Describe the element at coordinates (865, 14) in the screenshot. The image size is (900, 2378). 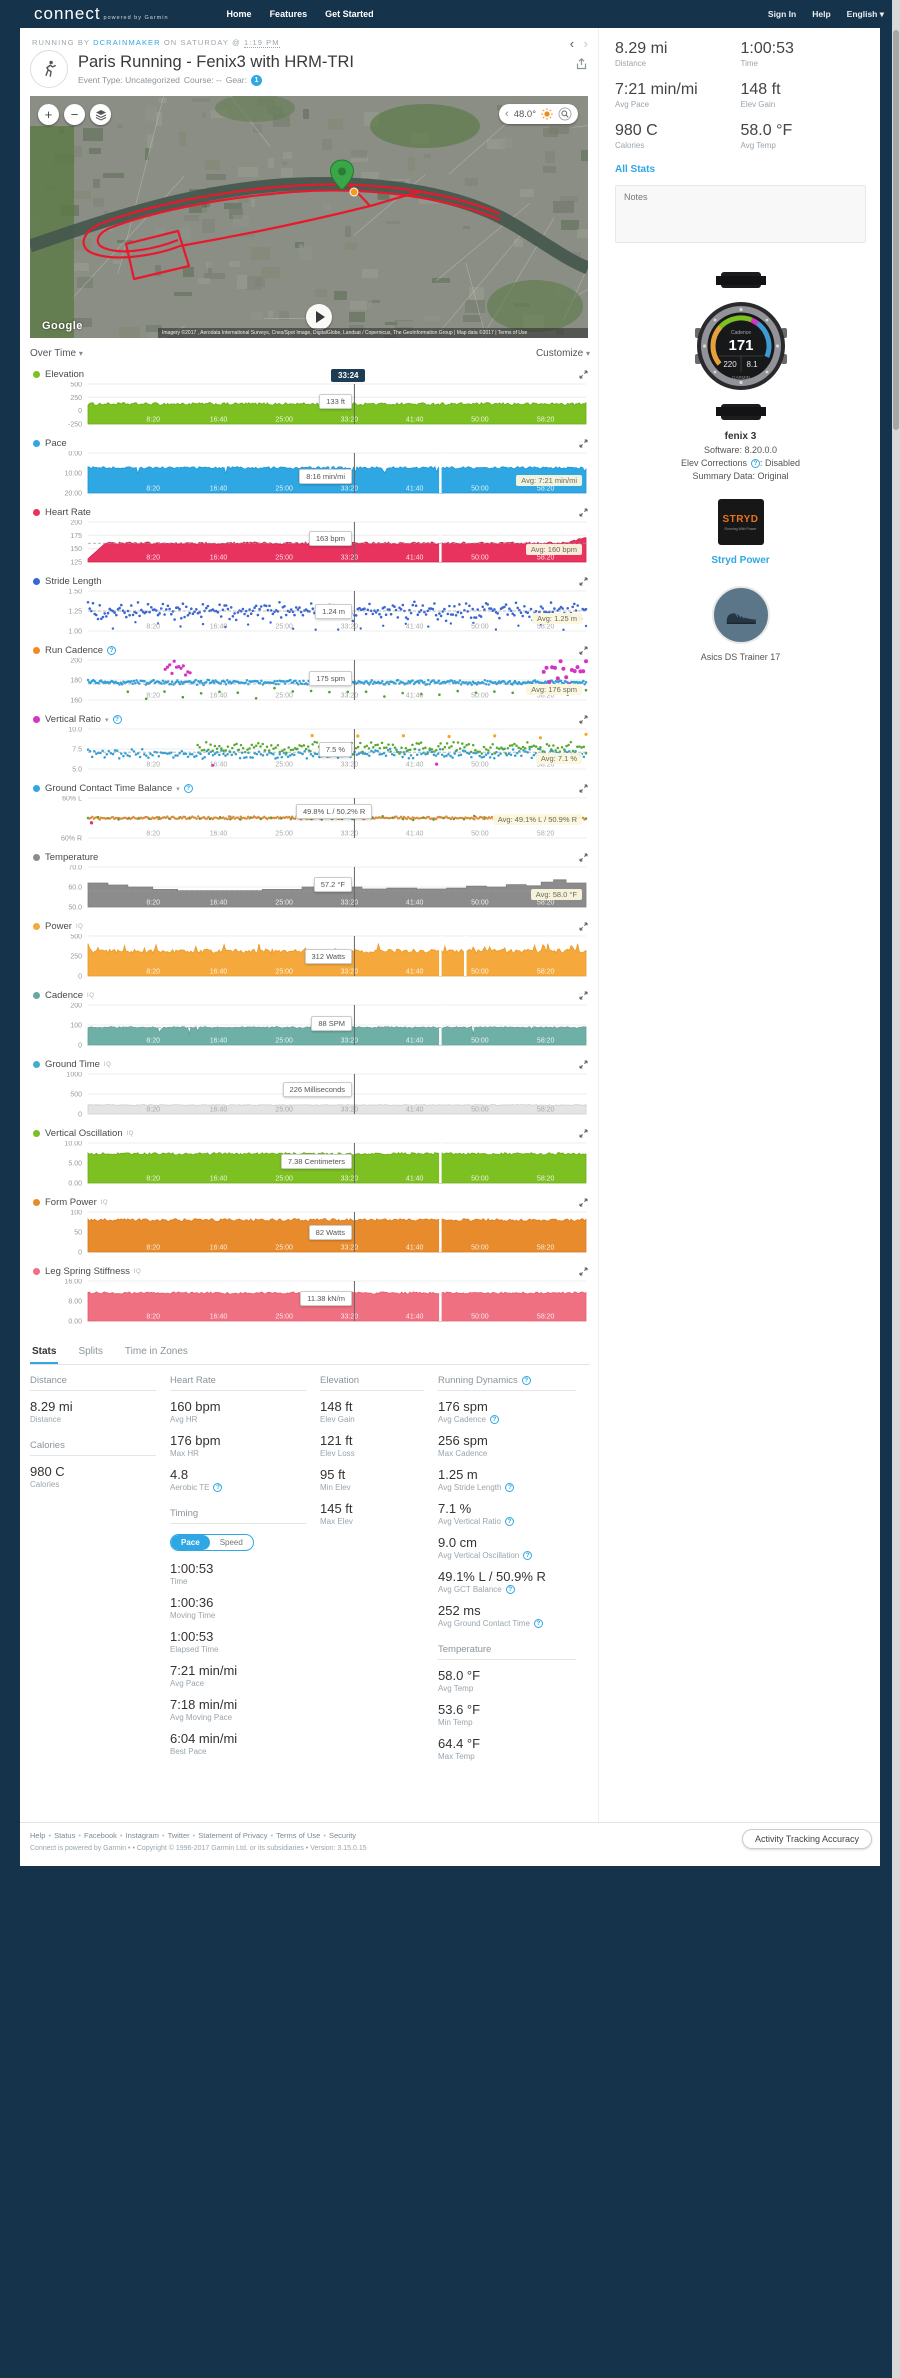
I see `nav-english: English ▾` at that location.